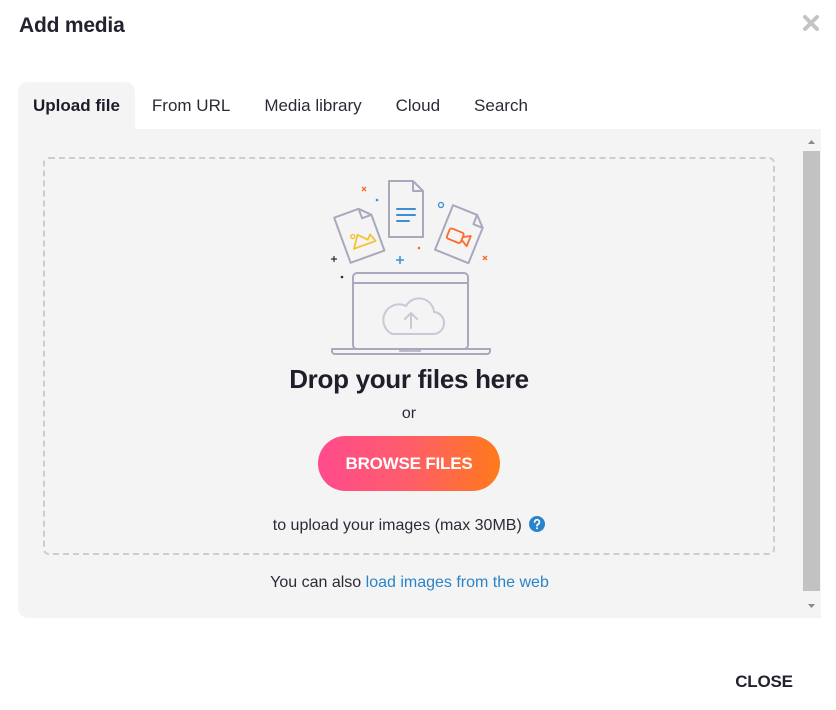 The image size is (836, 710). Describe the element at coordinates (501, 105) in the screenshot. I see `tab-search: Search` at that location.